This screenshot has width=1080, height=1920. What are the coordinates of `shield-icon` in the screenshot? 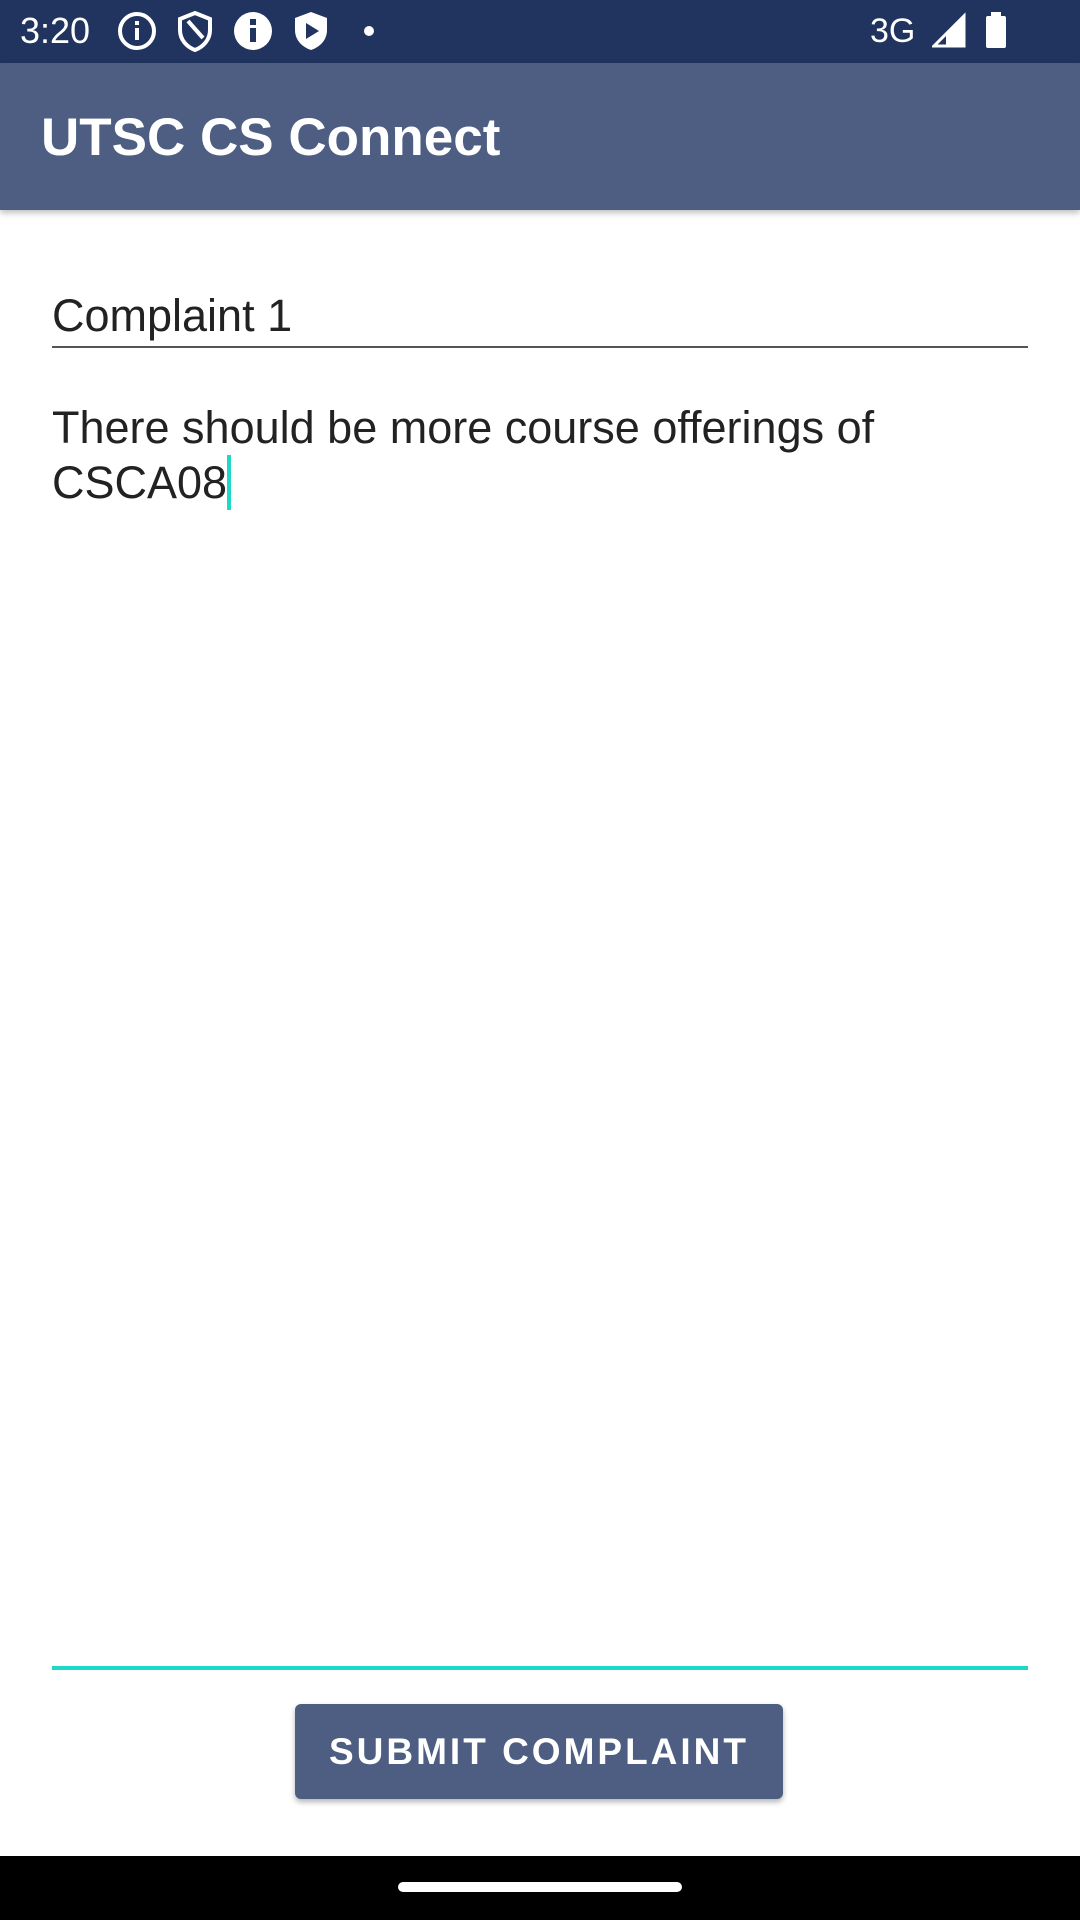 It's located at (195, 31).